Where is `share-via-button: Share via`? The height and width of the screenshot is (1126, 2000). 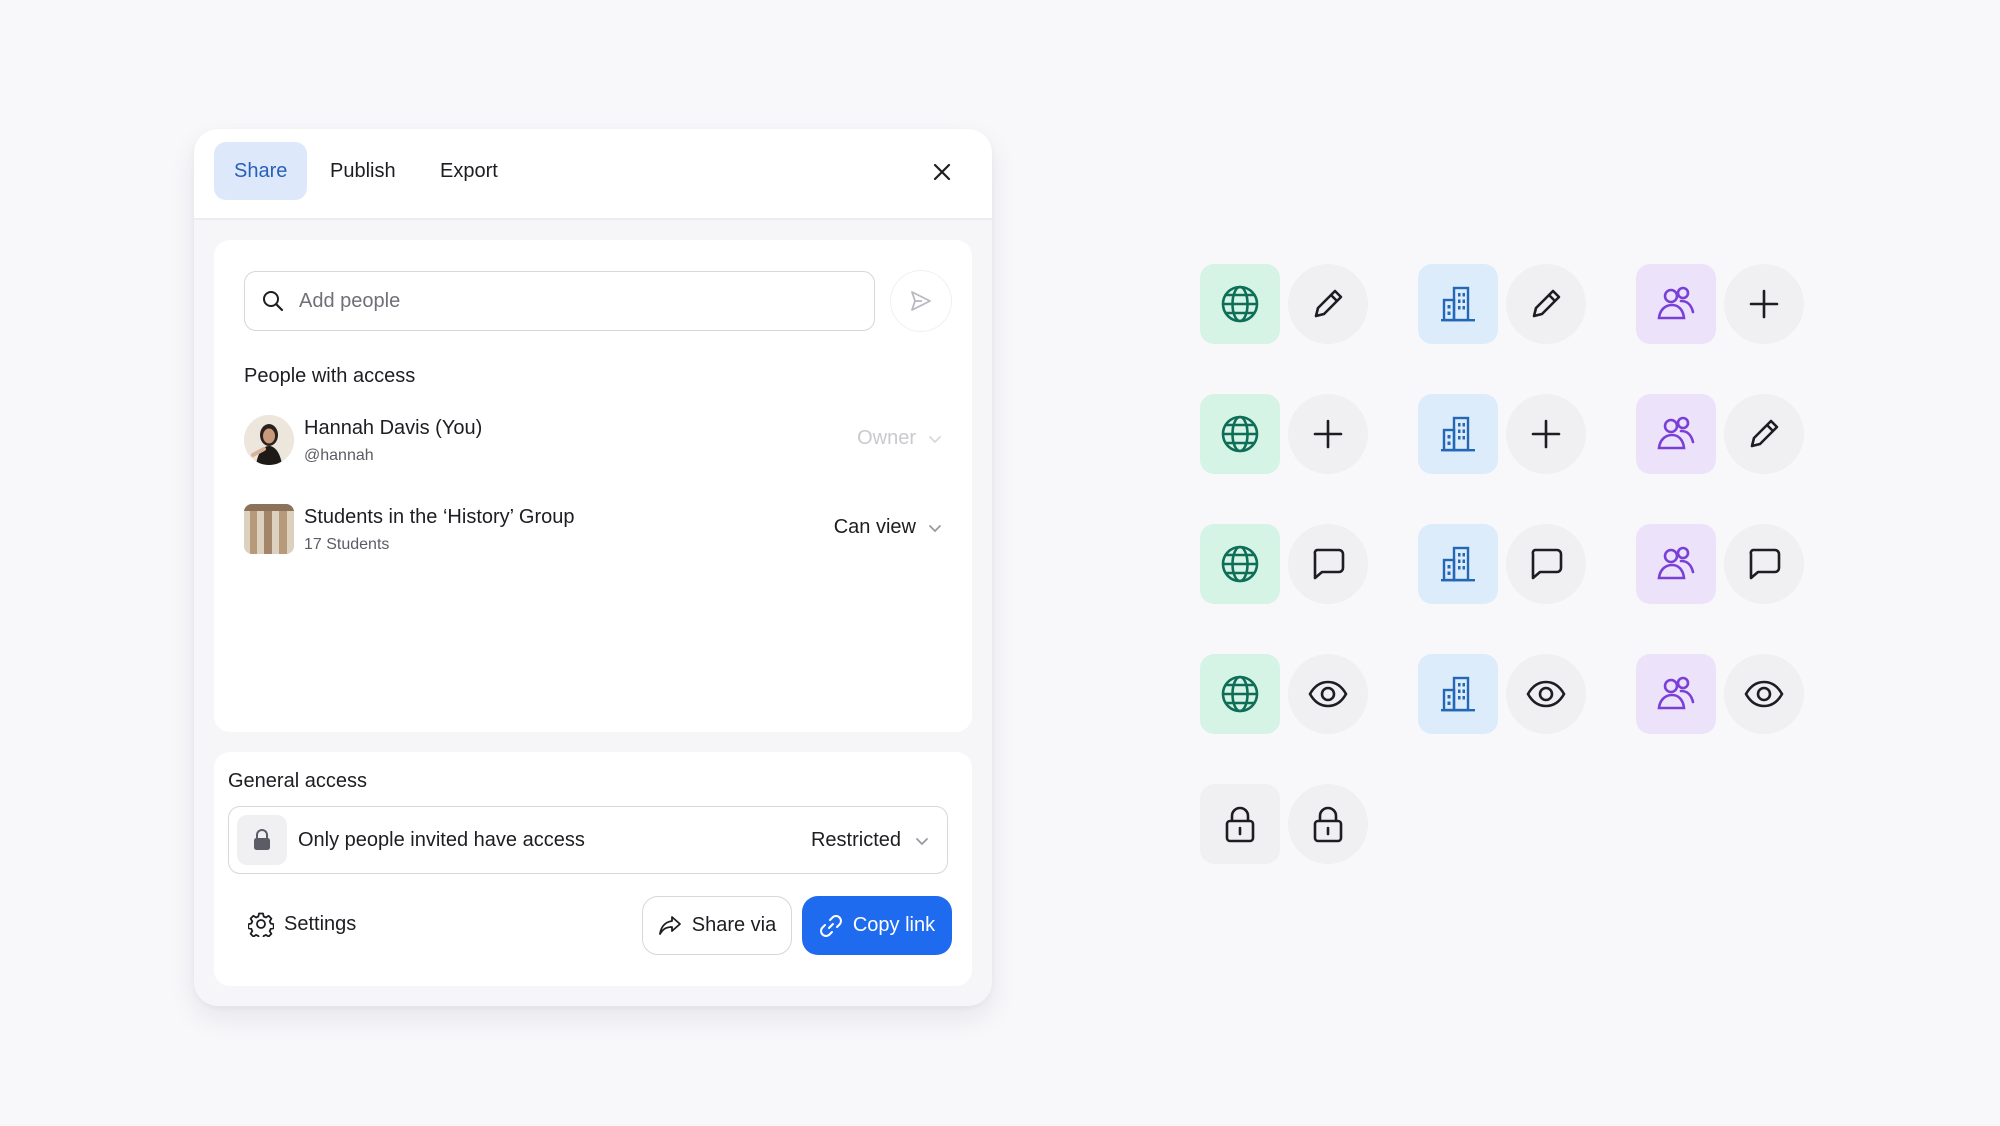 share-via-button: Share via is located at coordinates (717, 925).